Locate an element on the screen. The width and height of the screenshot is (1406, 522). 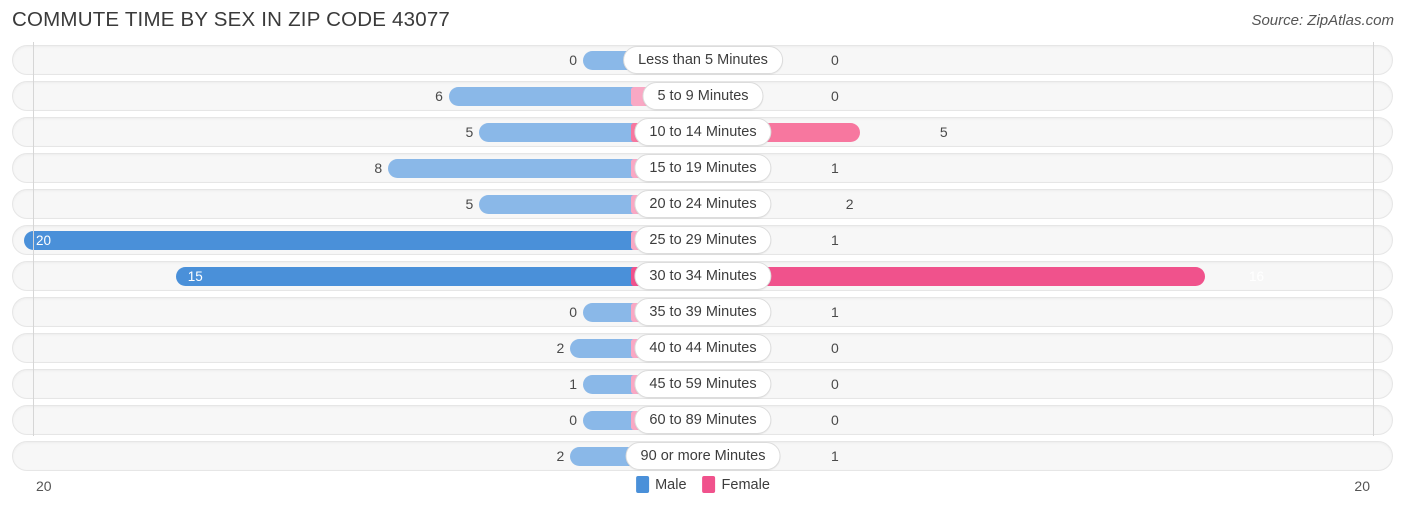
category-label: 90 or more Minutes is located at coordinates (703, 456).